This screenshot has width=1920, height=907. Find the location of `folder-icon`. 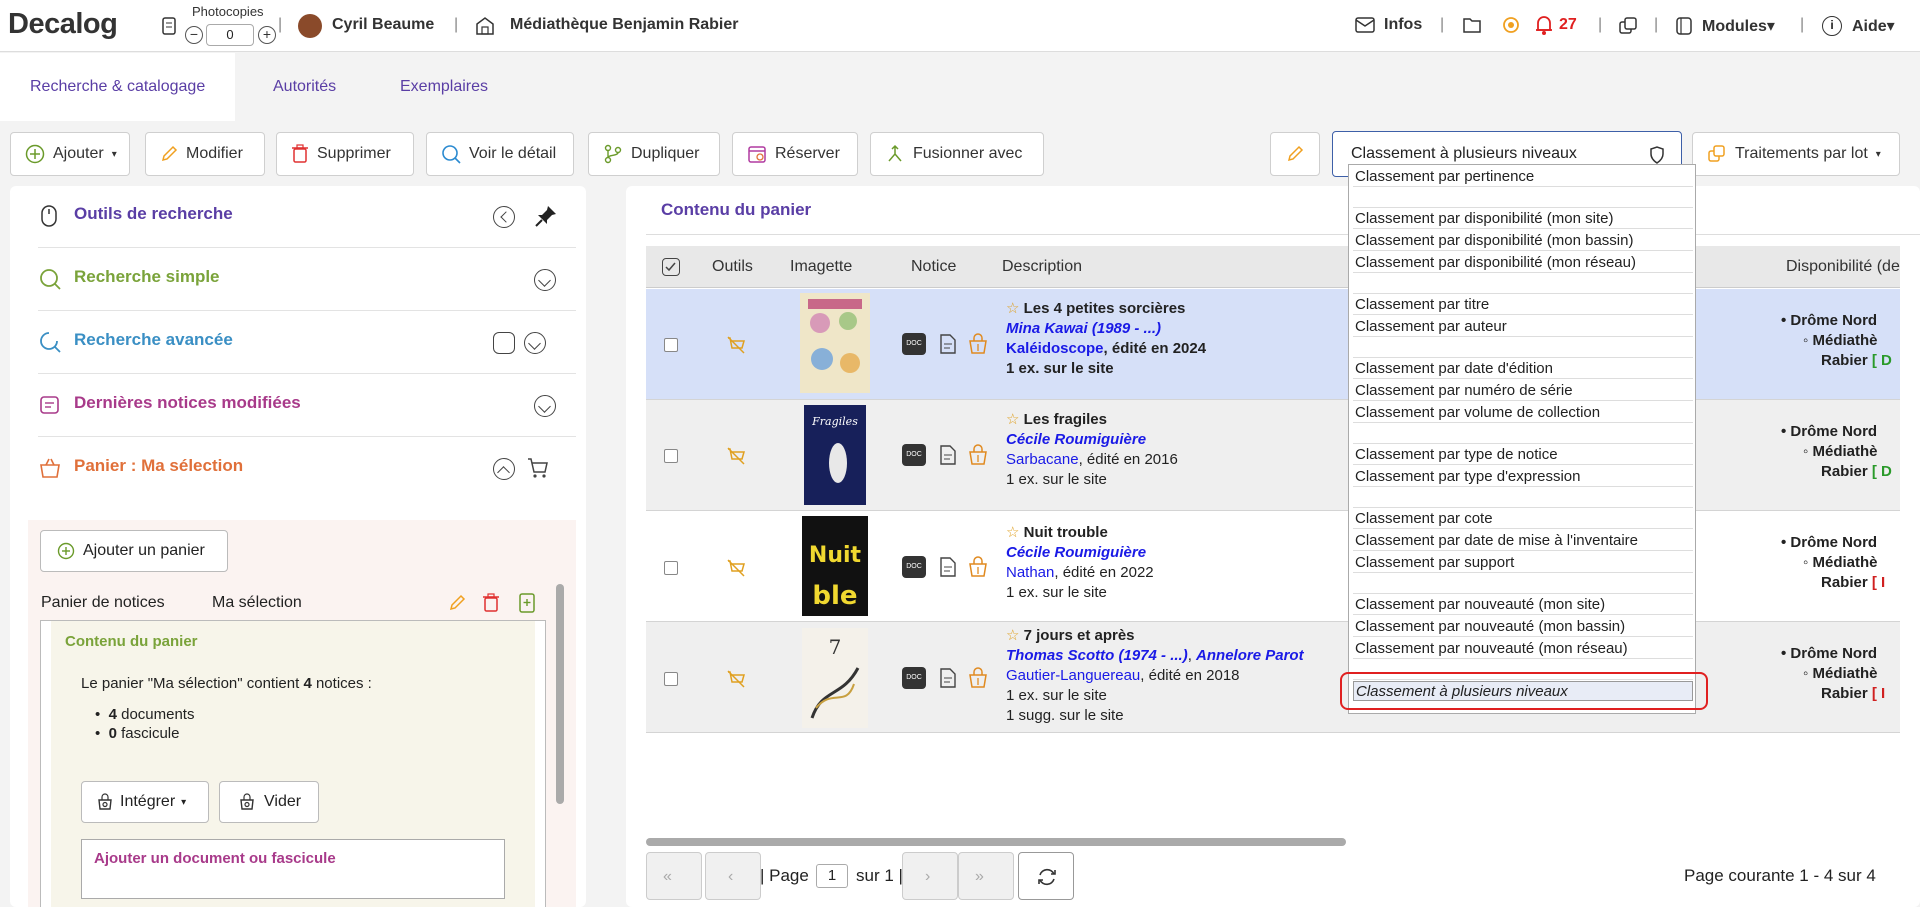

folder-icon is located at coordinates (1472, 25).